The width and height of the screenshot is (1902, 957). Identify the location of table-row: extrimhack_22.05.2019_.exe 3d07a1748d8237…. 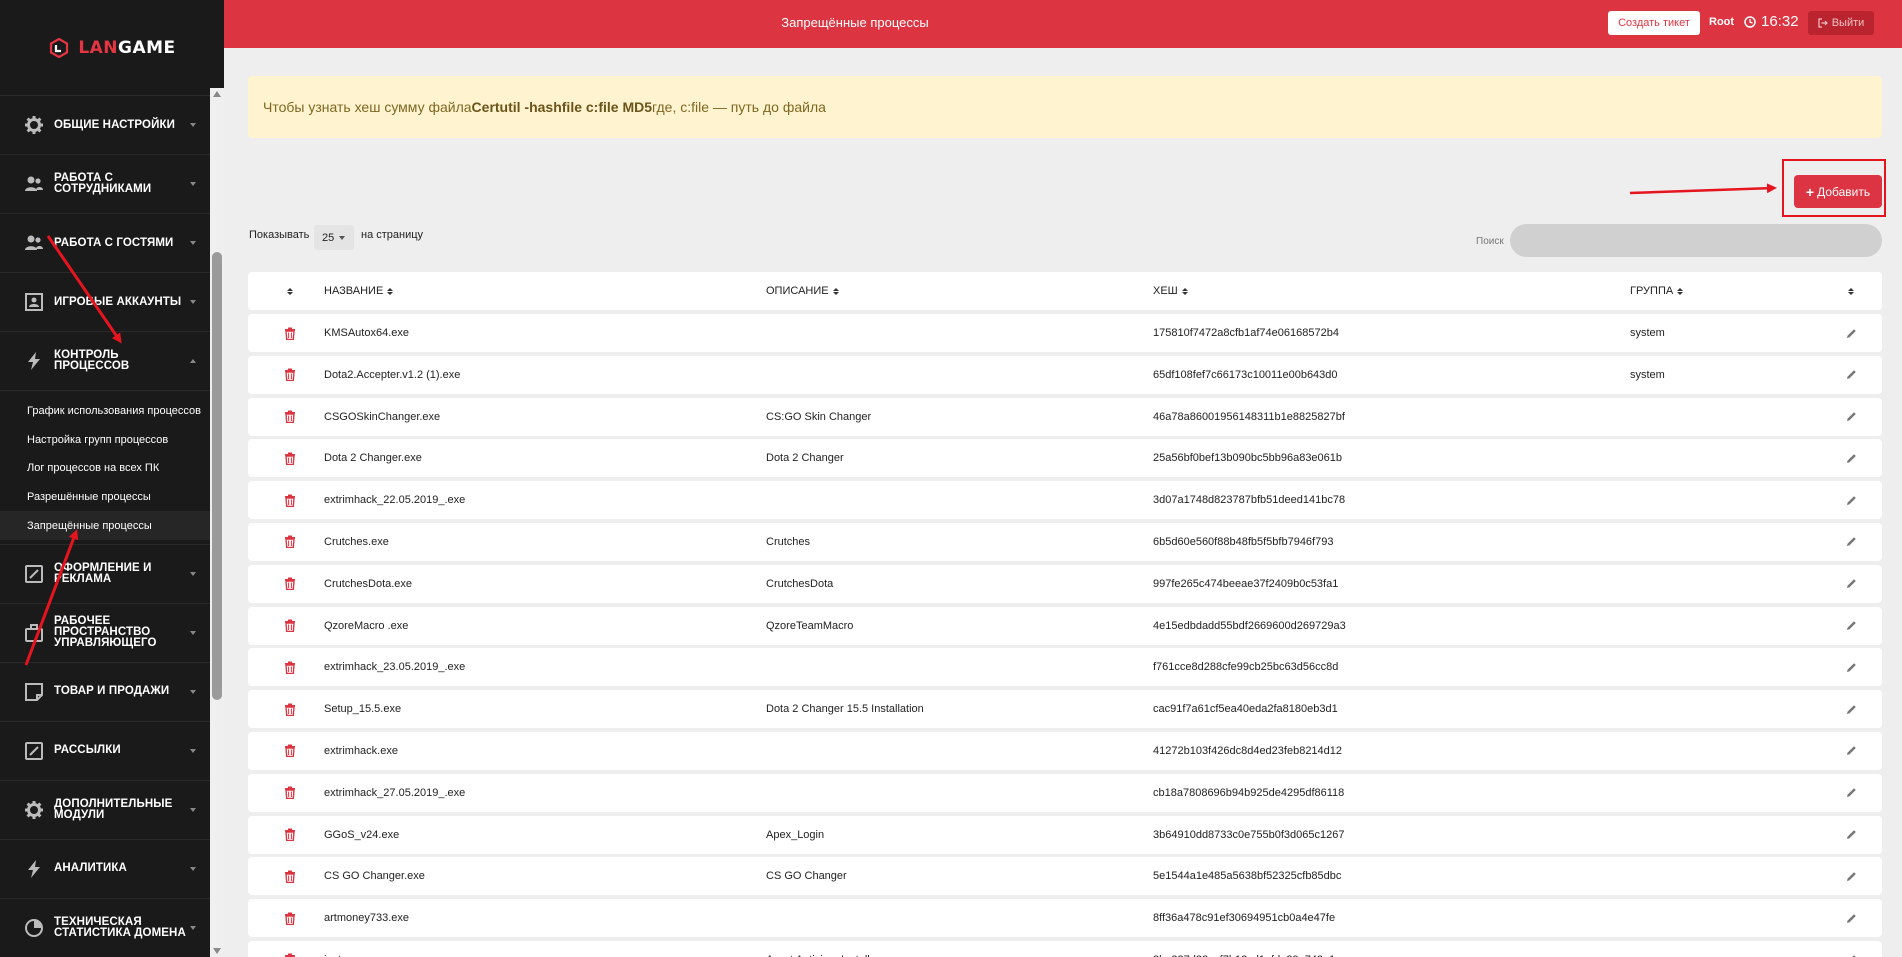
(1065, 500).